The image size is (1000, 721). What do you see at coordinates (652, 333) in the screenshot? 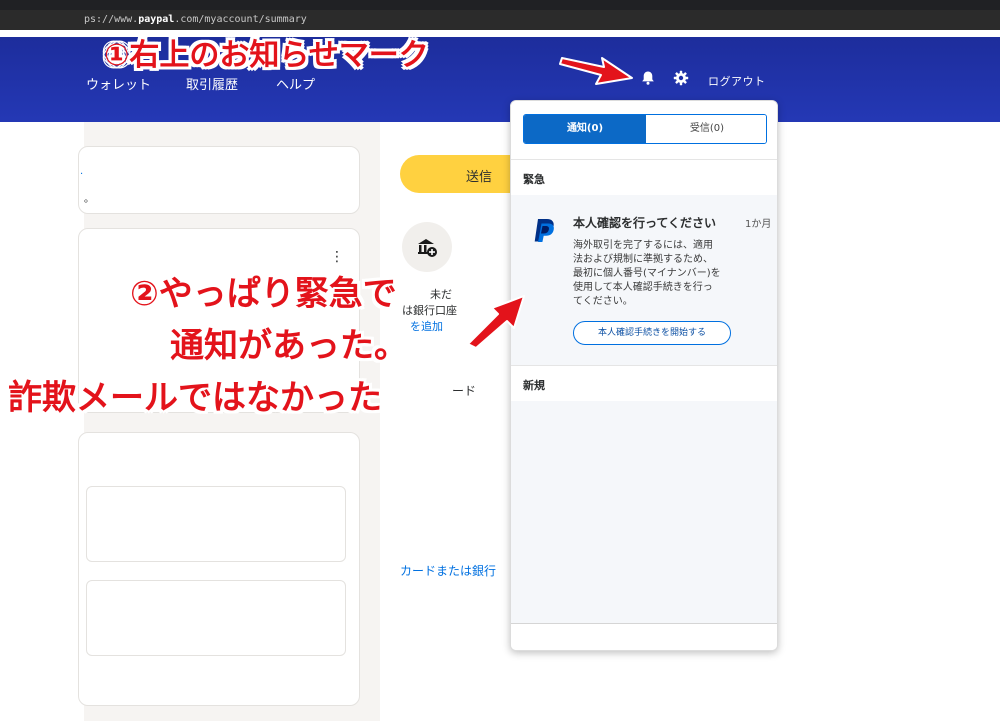
I see `start-verification-button: 本人確認手続きを開始する` at bounding box center [652, 333].